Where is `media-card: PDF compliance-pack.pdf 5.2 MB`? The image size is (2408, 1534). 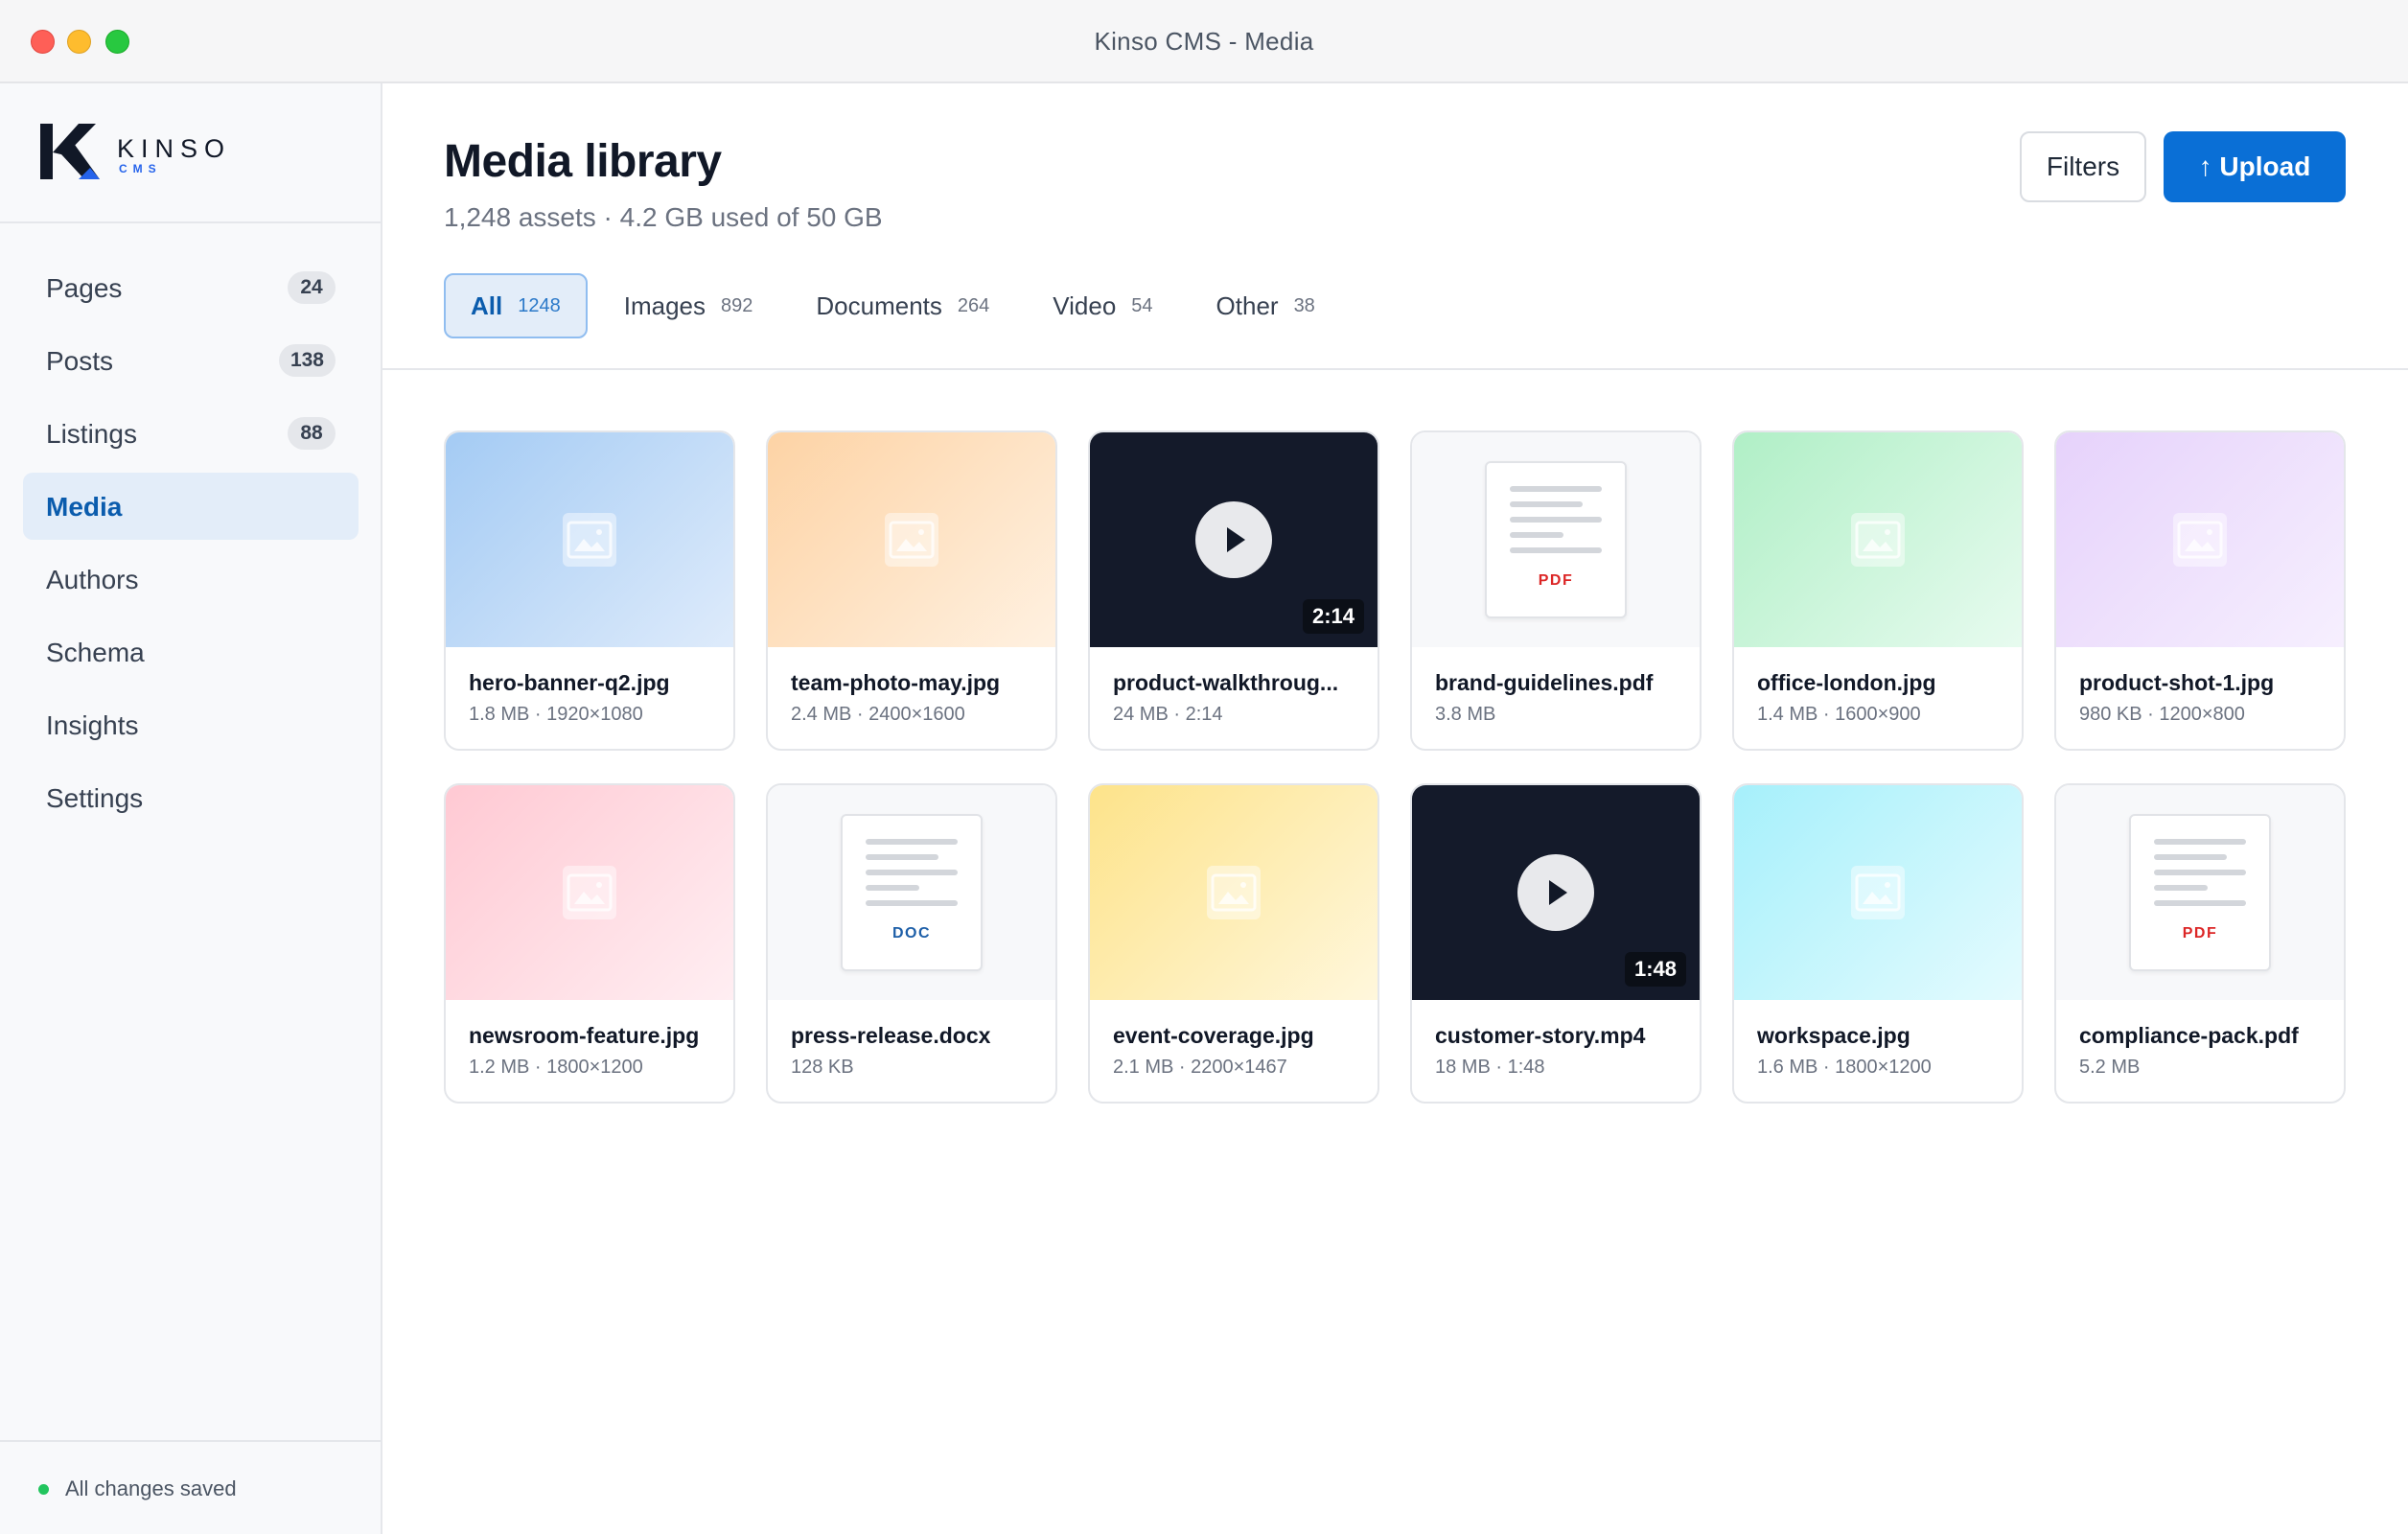 media-card: PDF compliance-pack.pdf 5.2 MB is located at coordinates (2200, 943).